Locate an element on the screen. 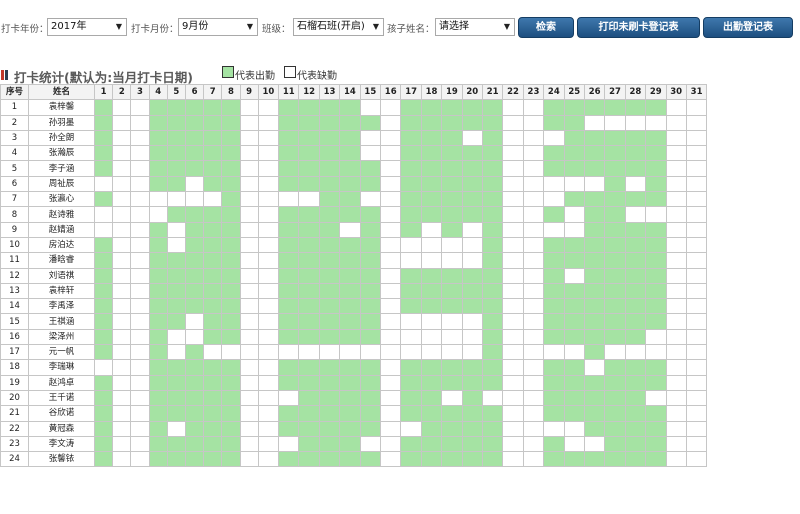 This screenshot has width=800, height=514. attendance-register-button: 出勤登记表 is located at coordinates (748, 27).